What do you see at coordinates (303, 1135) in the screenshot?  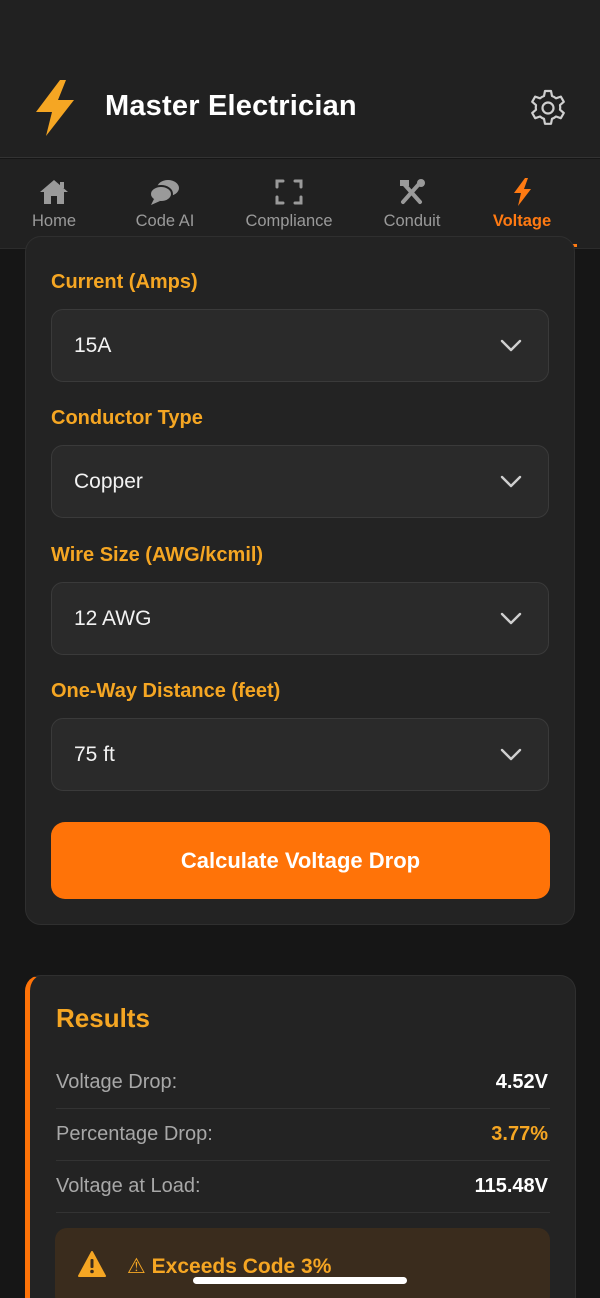 I see `result-row-percentage-drop: Percentage Drop: 3.77%` at bounding box center [303, 1135].